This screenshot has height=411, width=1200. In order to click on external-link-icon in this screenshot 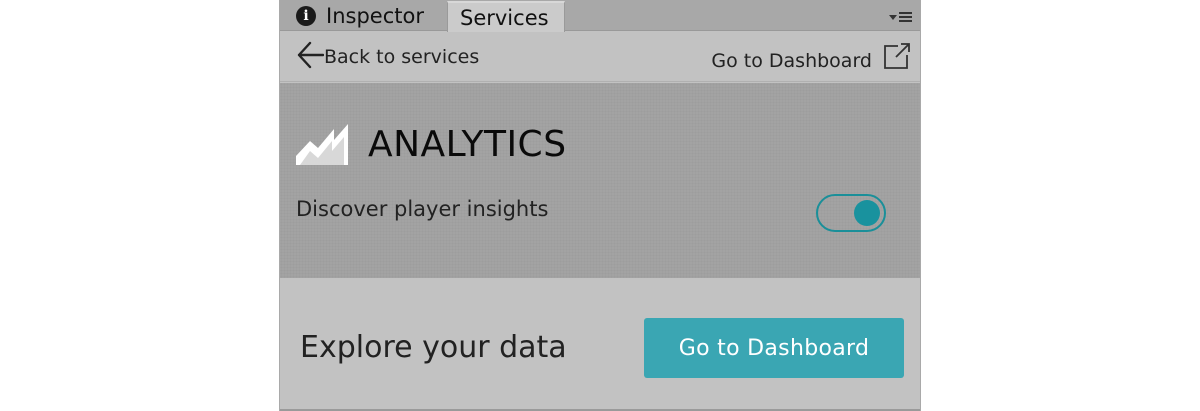, I will do `click(897, 56)`.